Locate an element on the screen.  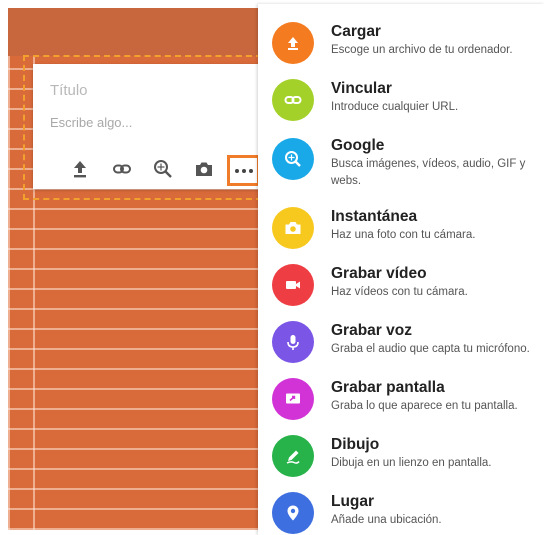
menu-item-description: Escoge un archivo de tu ordenador. is located at coordinates (422, 50).